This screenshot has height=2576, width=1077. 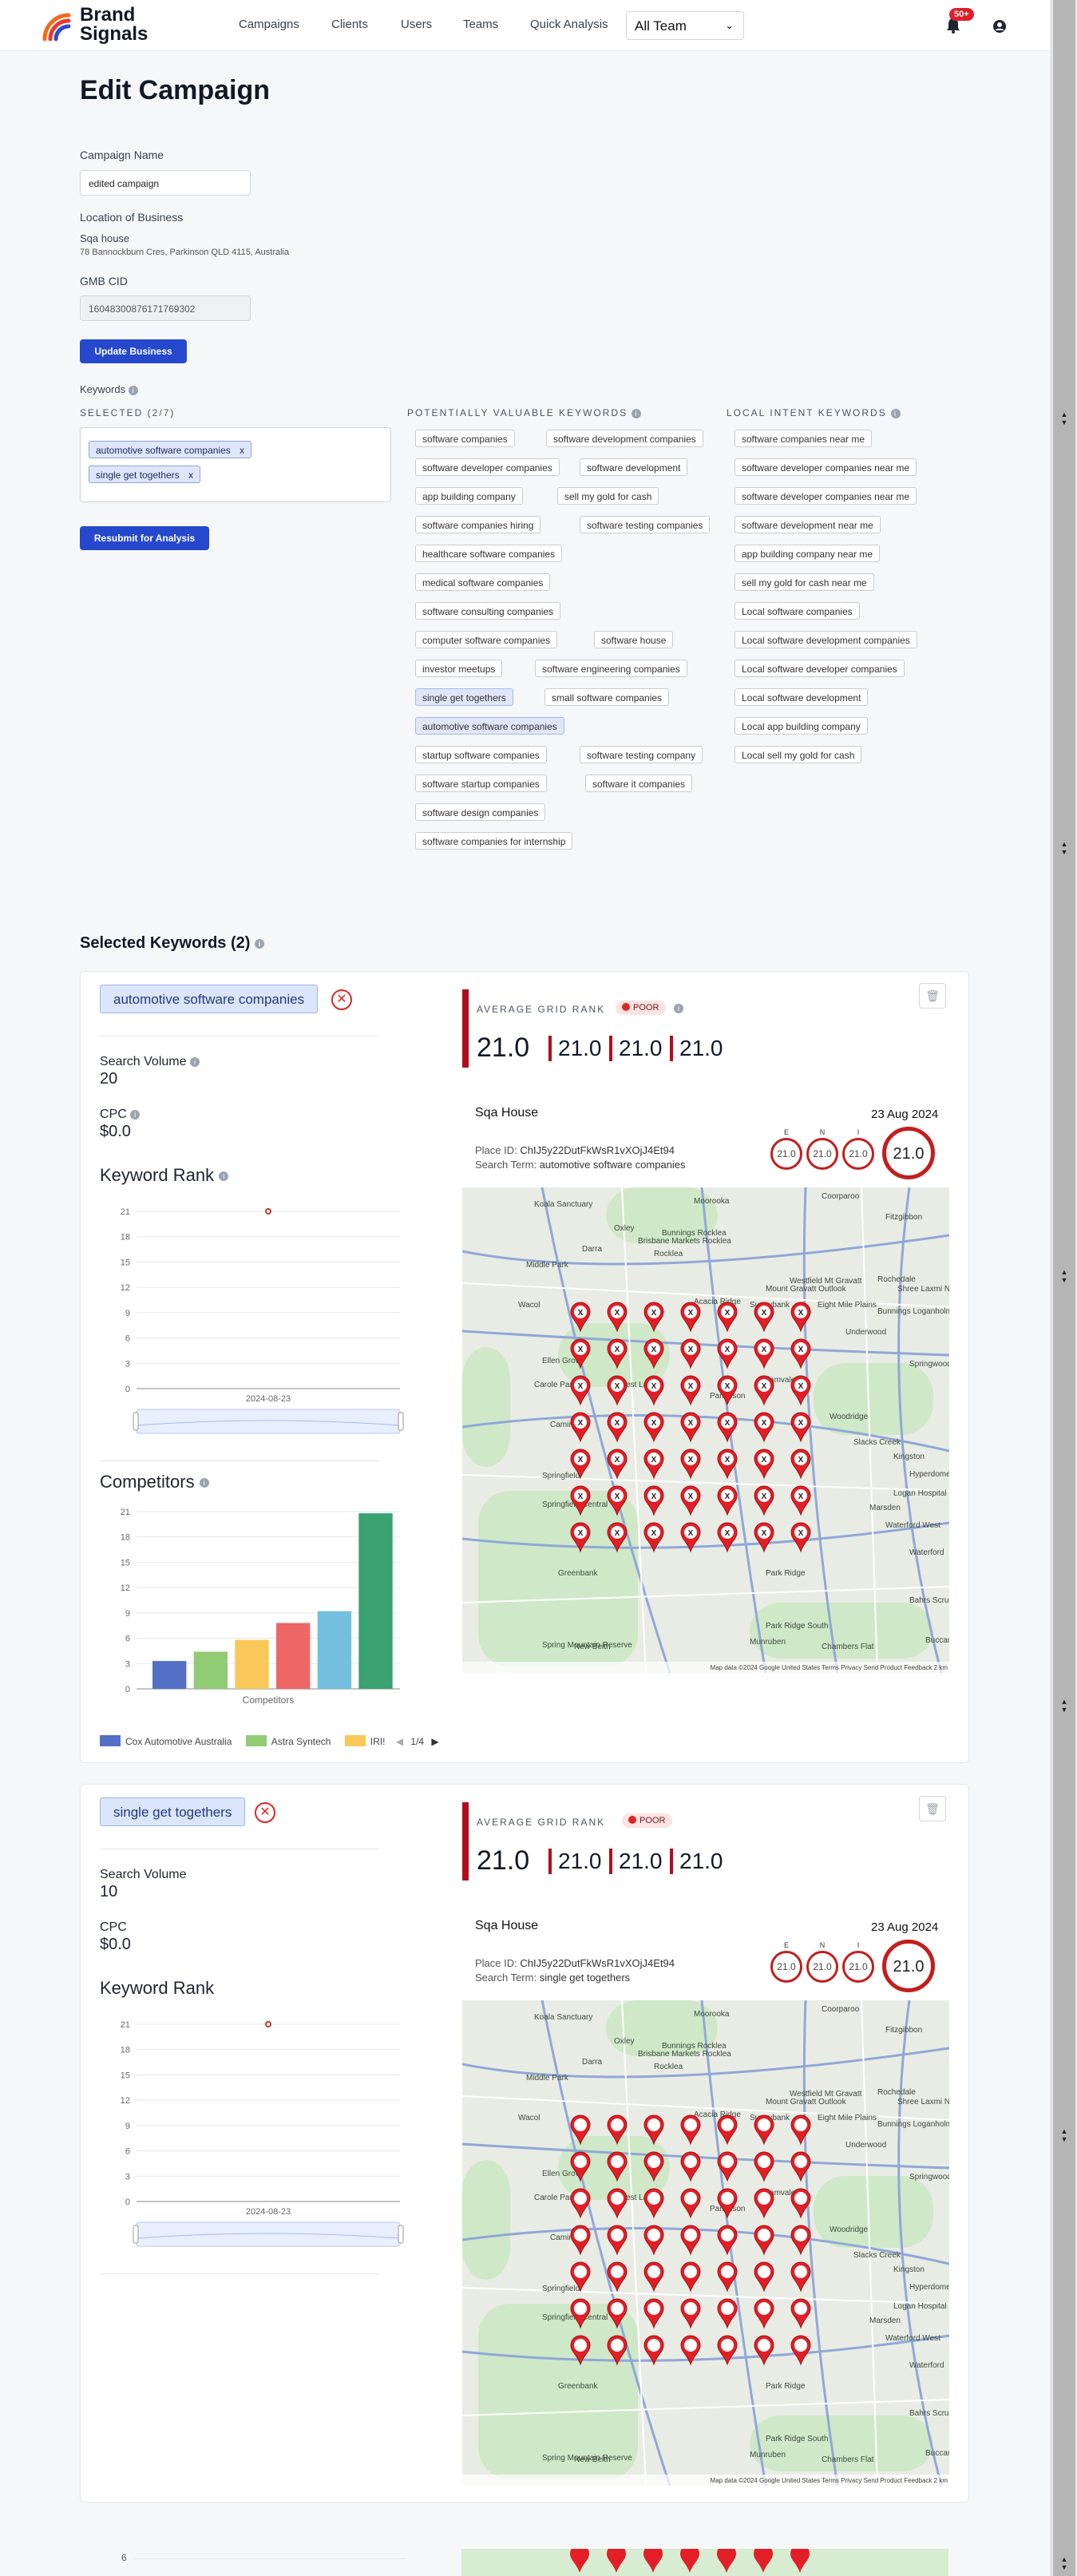 I want to click on gmb-cid-input: 16048300876171769302, so click(x=165, y=308).